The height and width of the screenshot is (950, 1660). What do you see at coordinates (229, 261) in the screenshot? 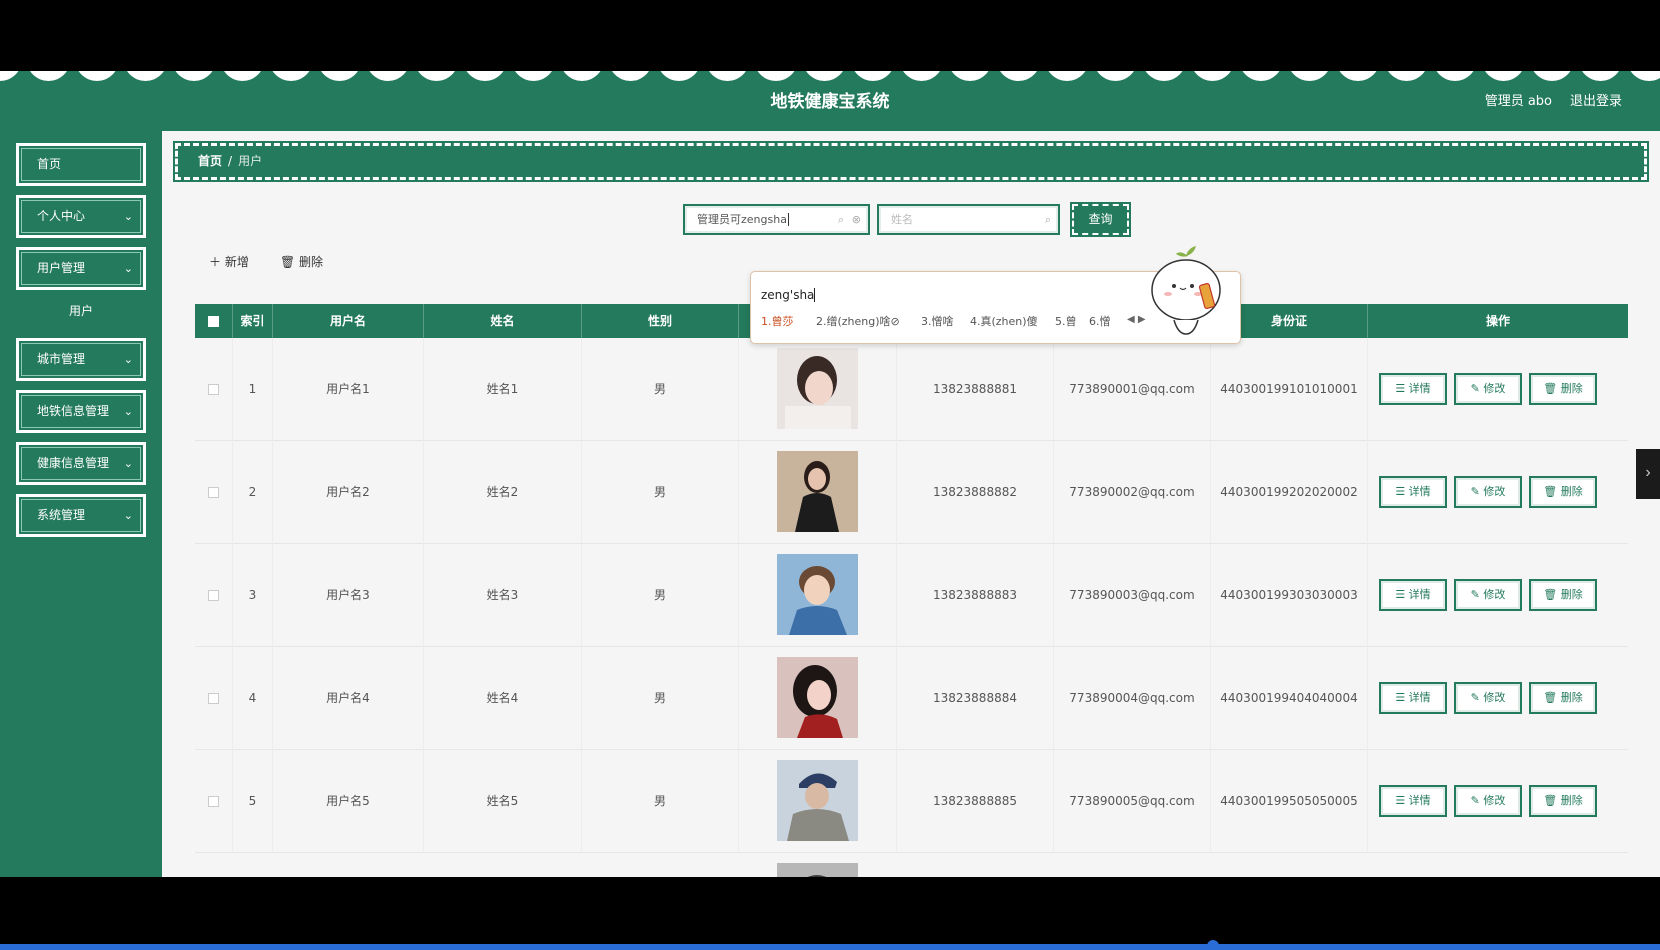
I see `add-button: ＋ 新增` at bounding box center [229, 261].